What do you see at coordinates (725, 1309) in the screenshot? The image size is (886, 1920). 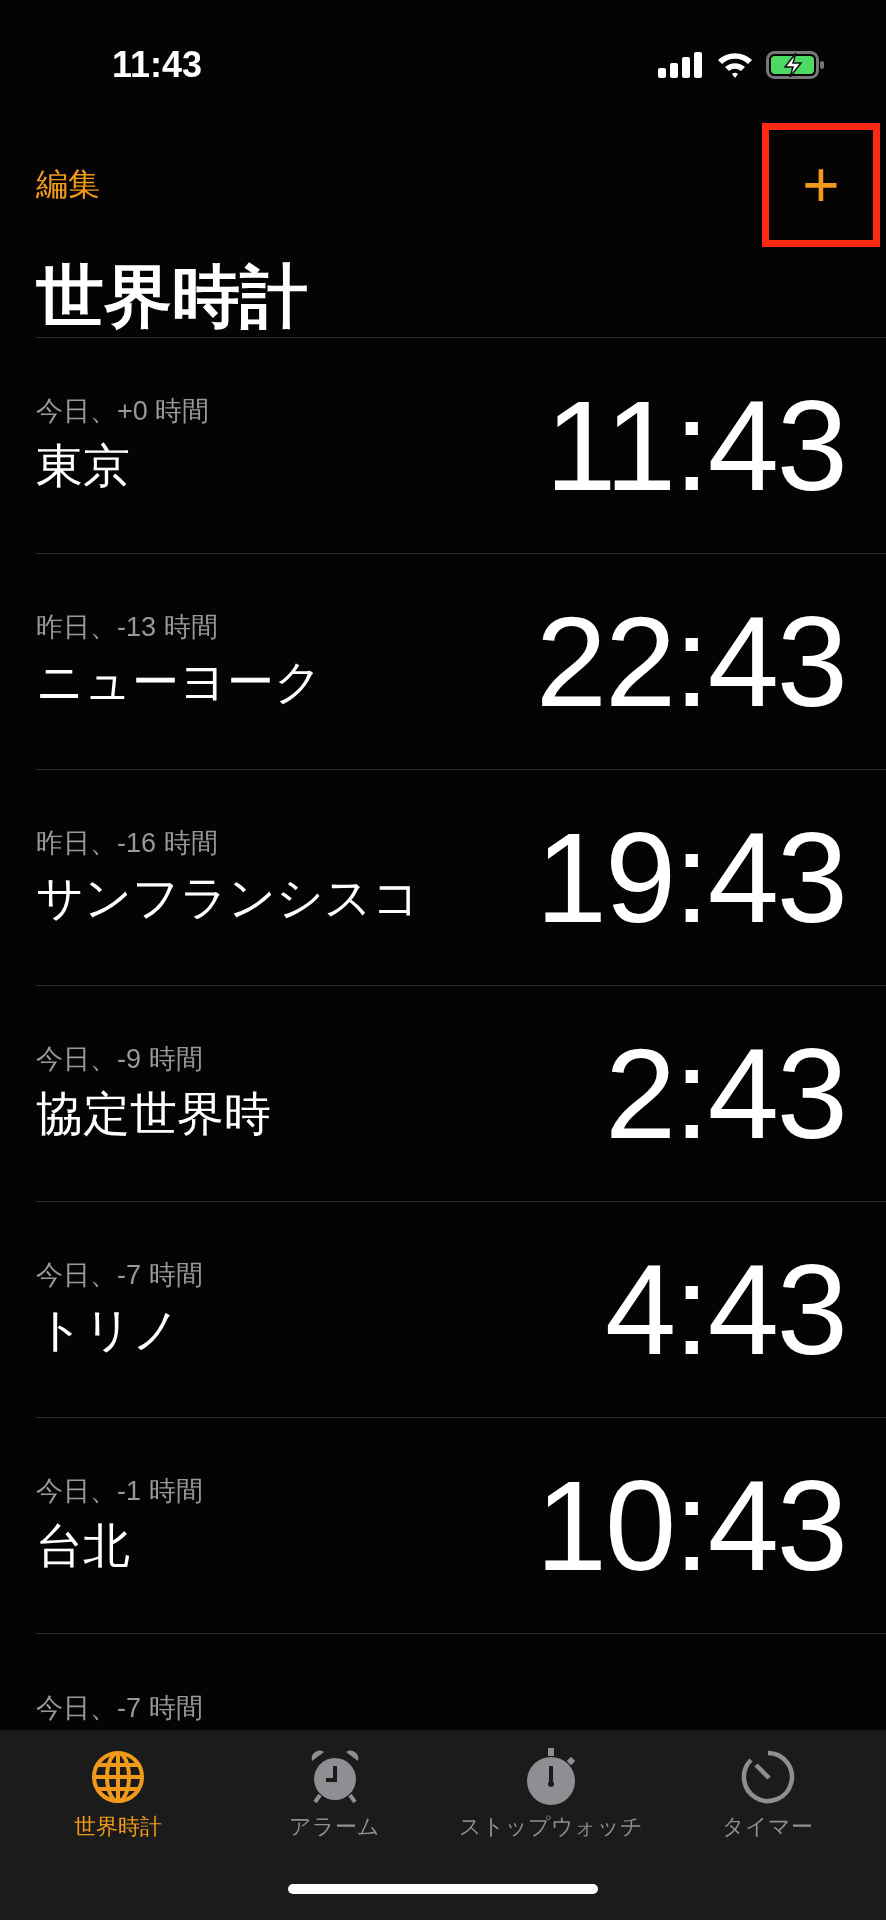 I see `clock-time: 4:43` at bounding box center [725, 1309].